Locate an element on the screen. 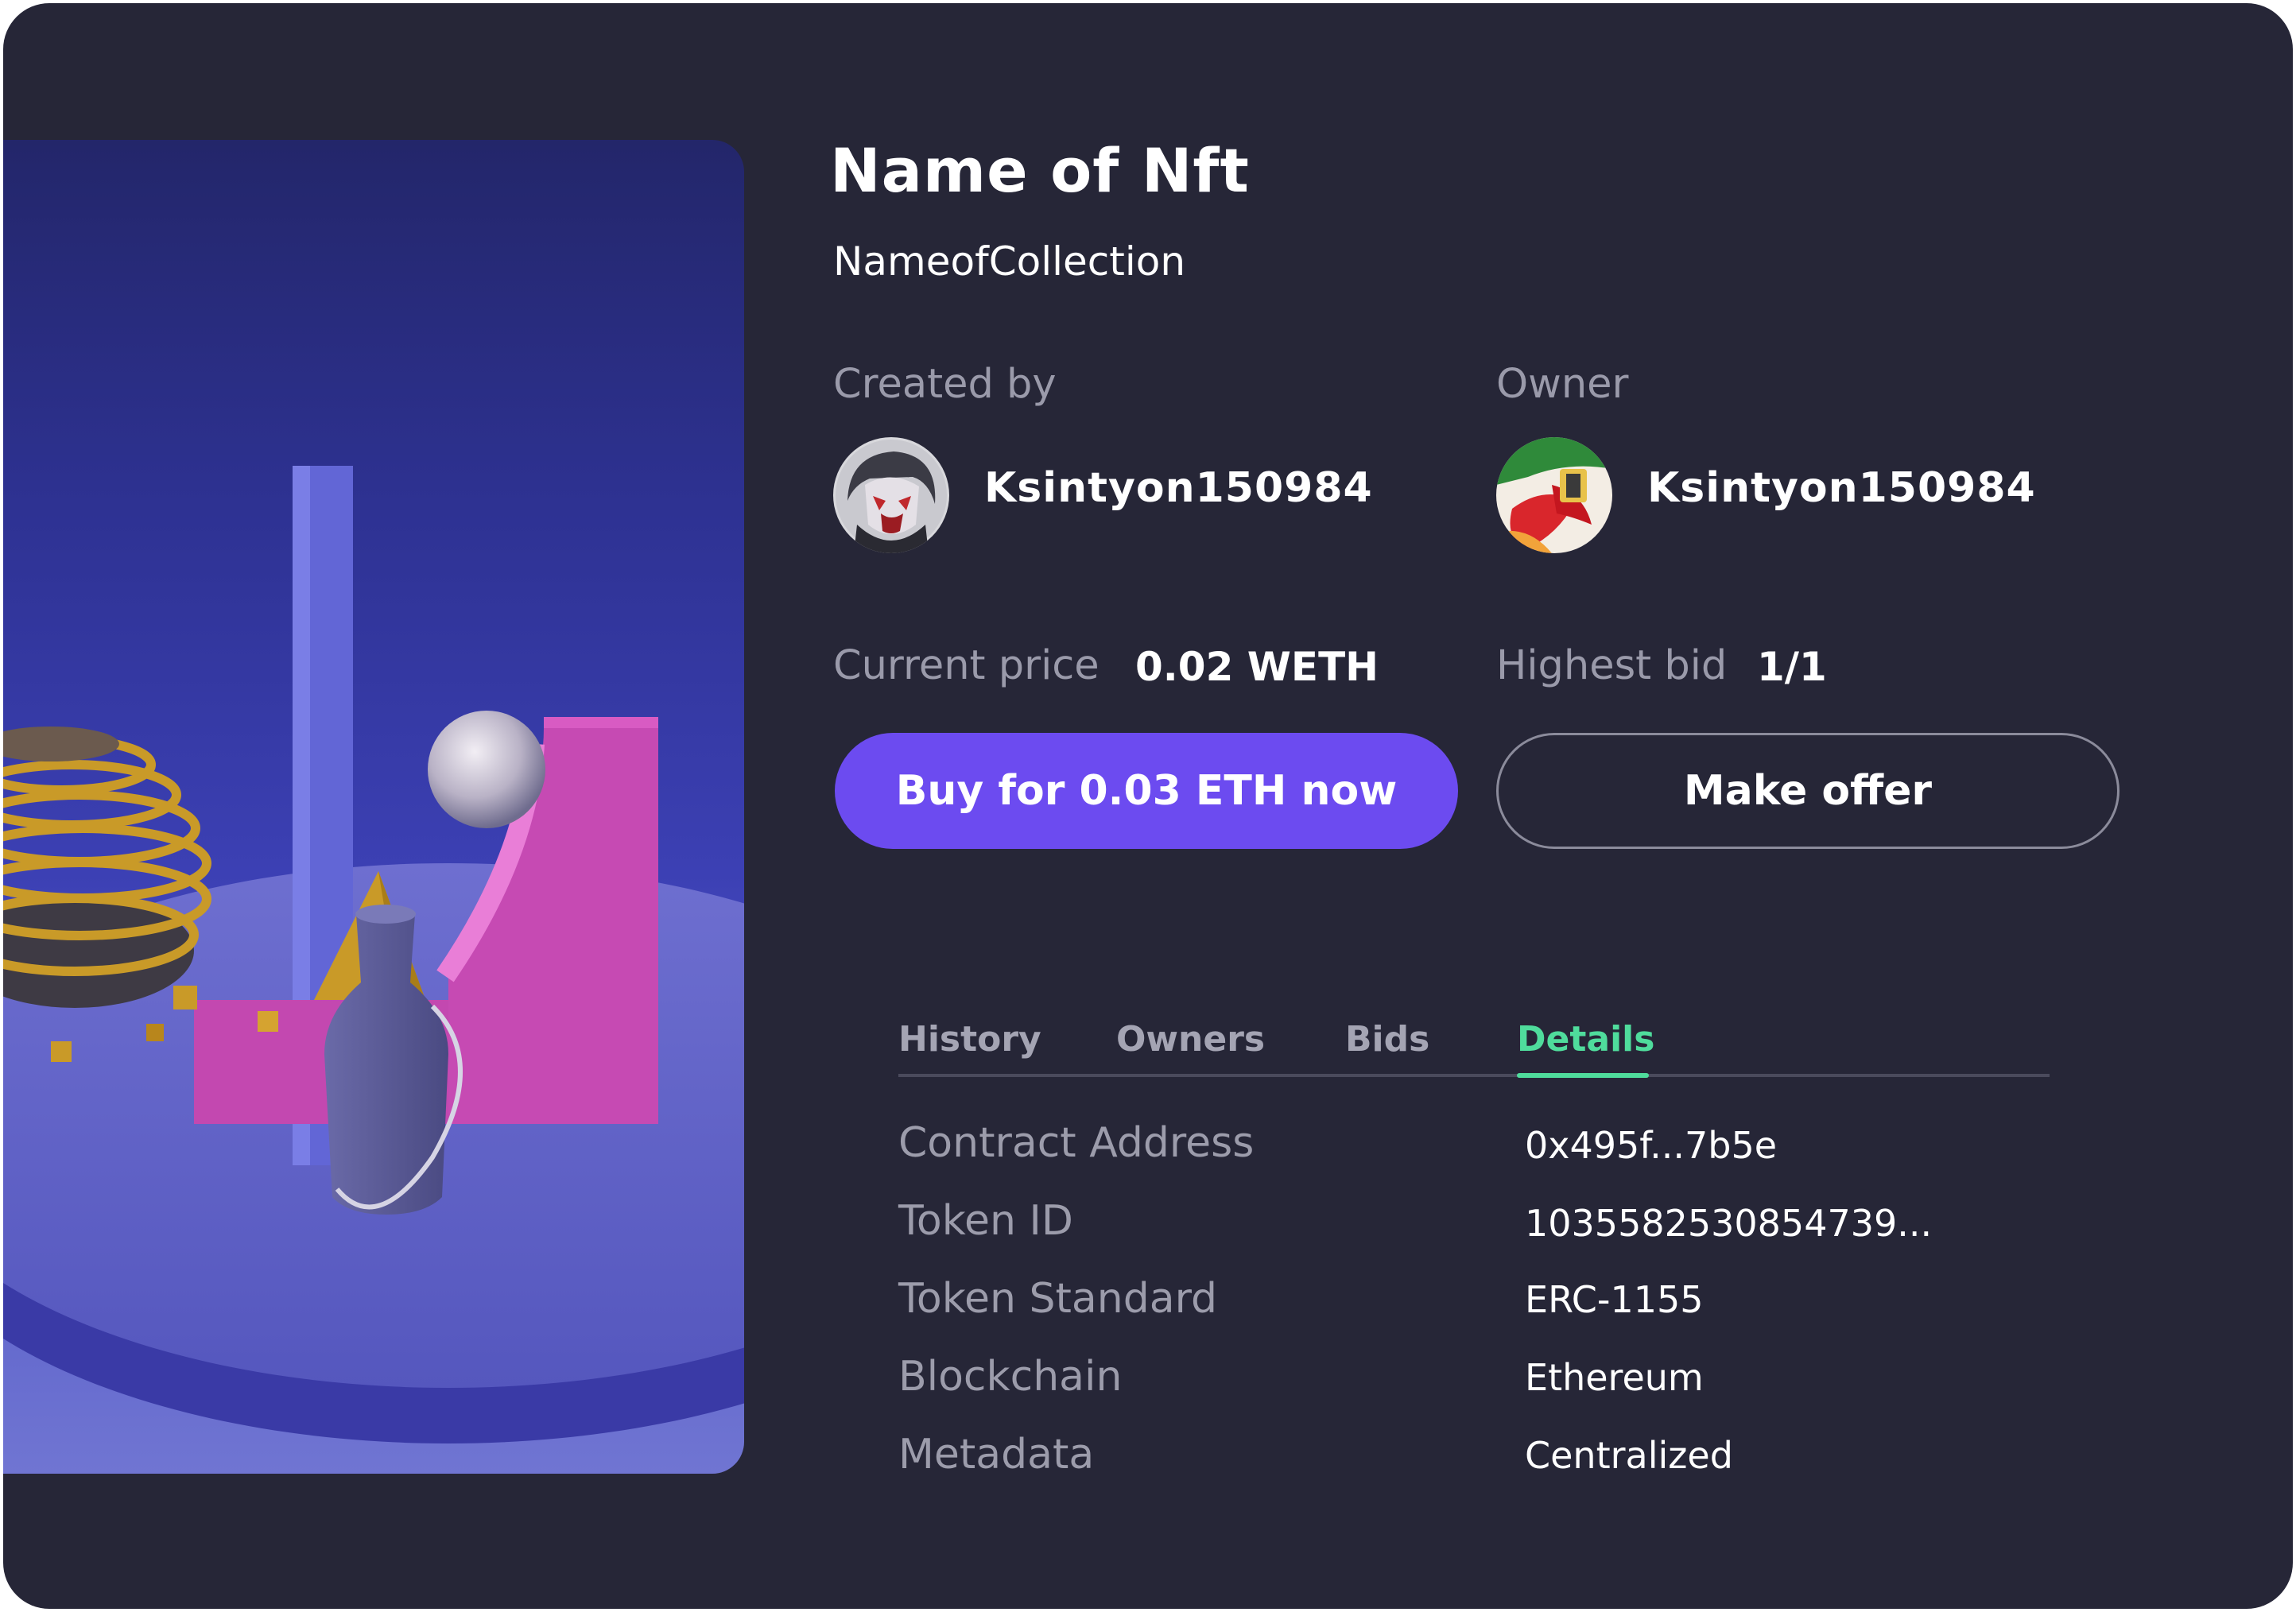 This screenshot has height=1612, width=2296. current-price-value: 0.02 WETH is located at coordinates (1257, 667).